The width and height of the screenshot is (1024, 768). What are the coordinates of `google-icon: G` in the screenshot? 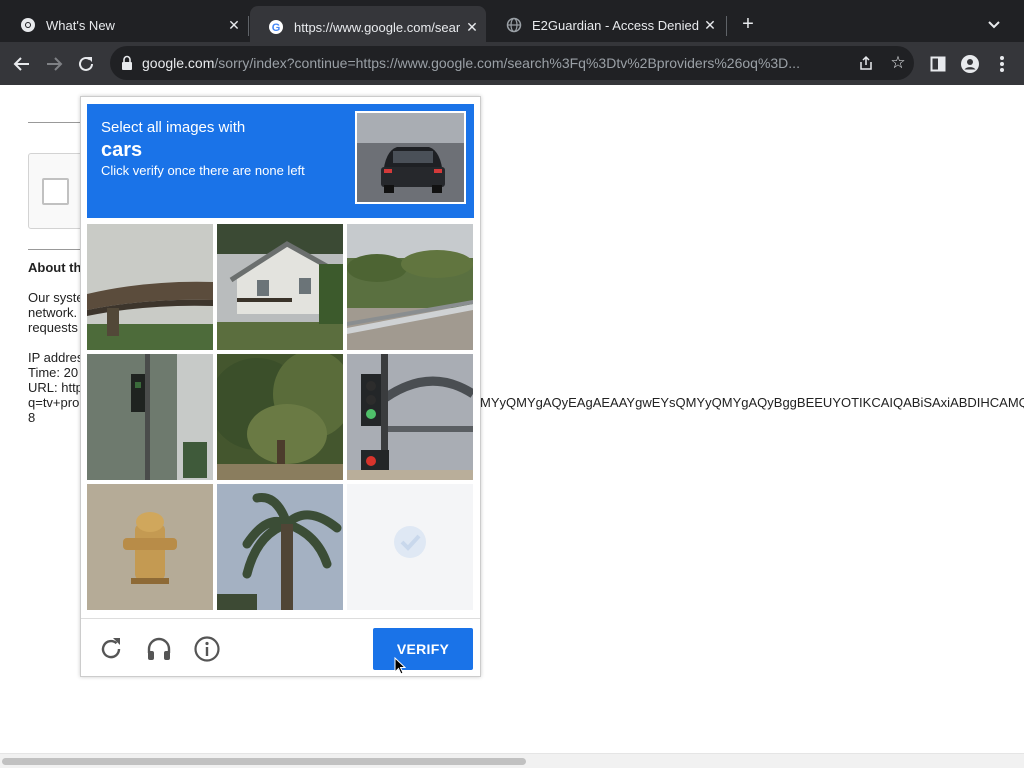 It's located at (276, 27).